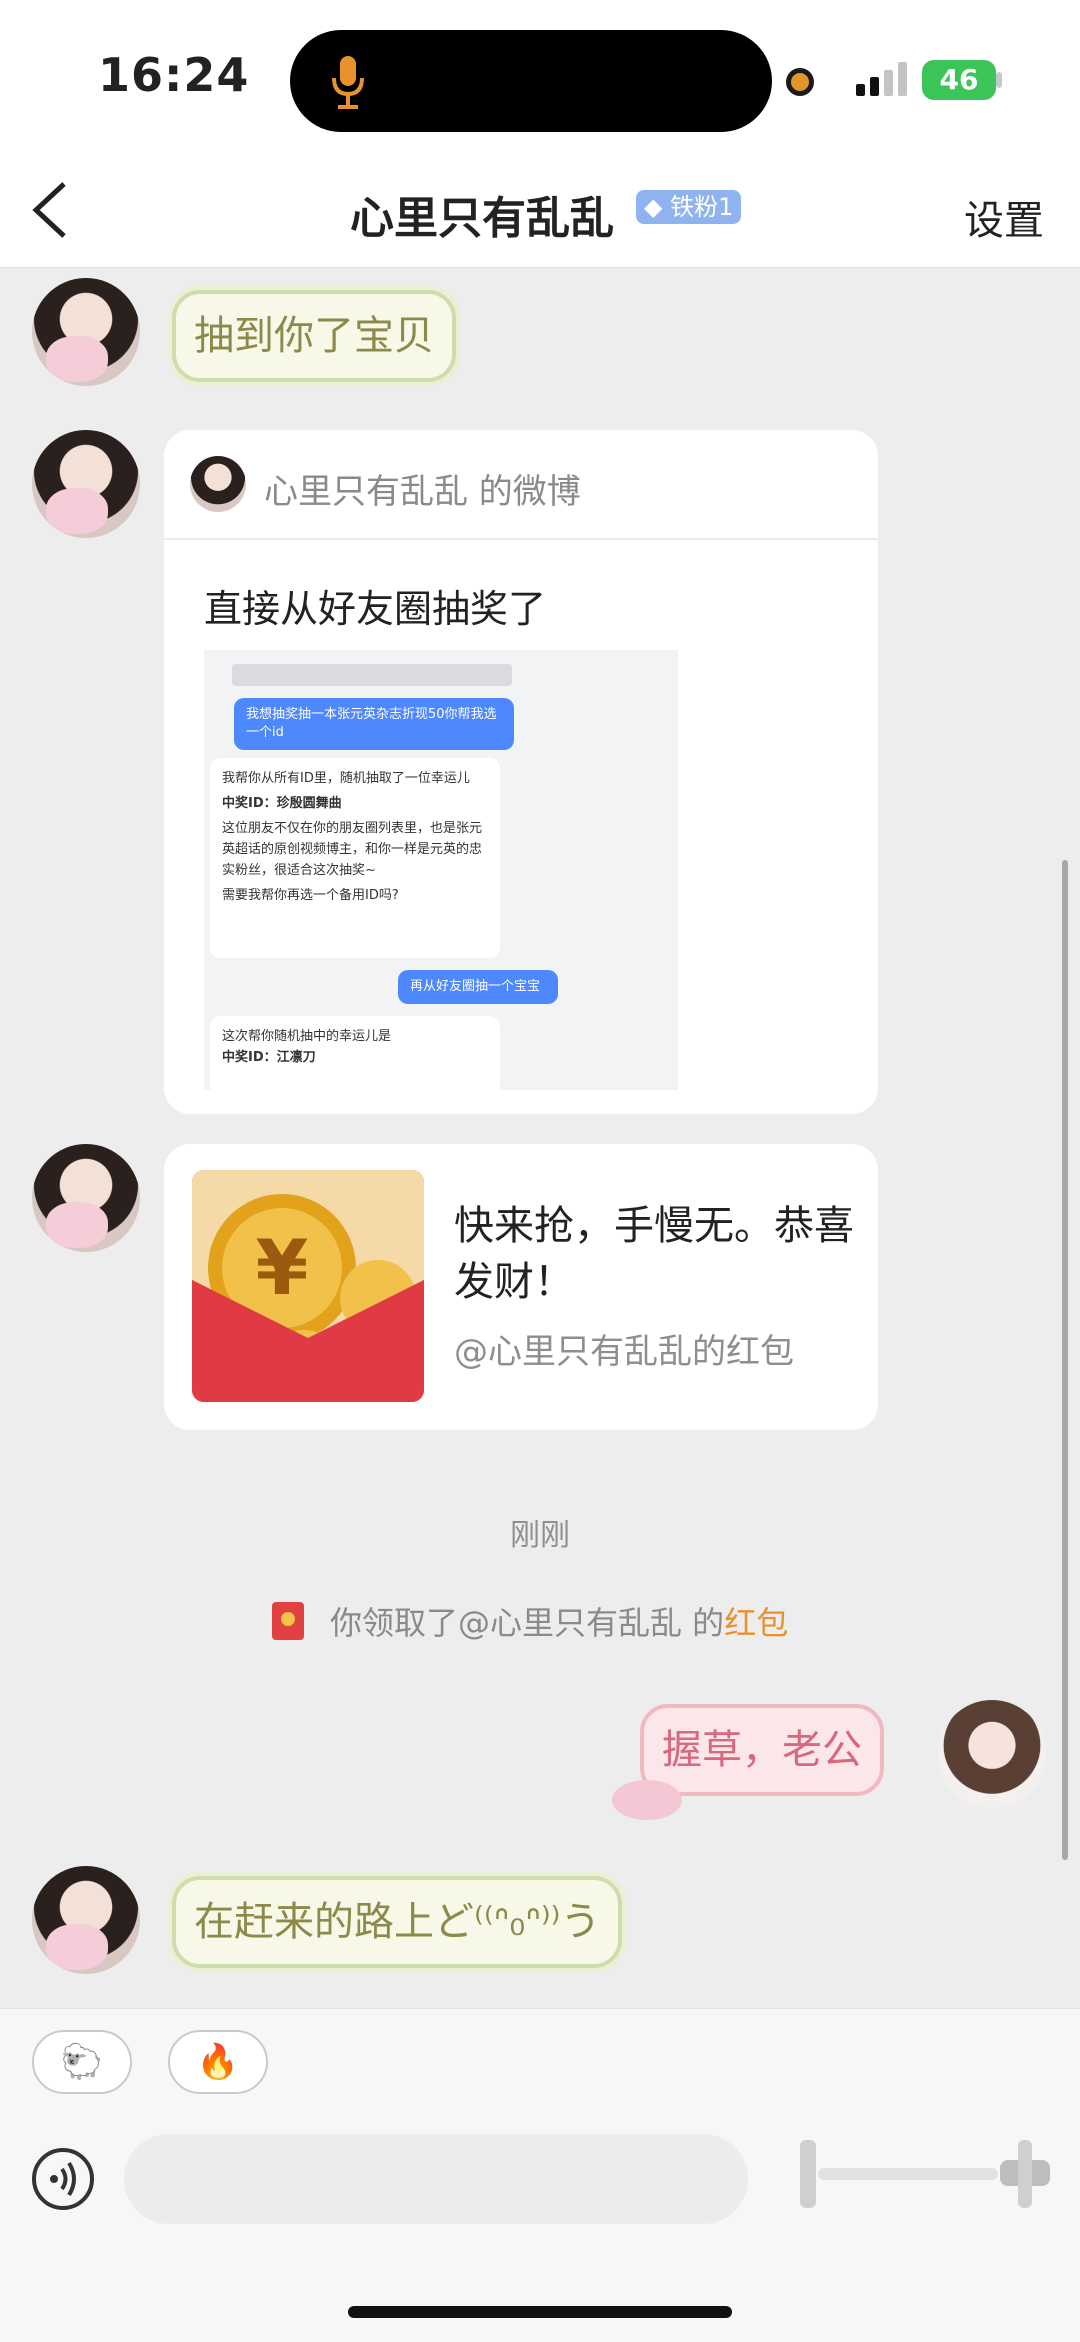  Describe the element at coordinates (422, 492) in the screenshot. I see `weibo-card-header: 心里只有乱乱 的微博` at that location.